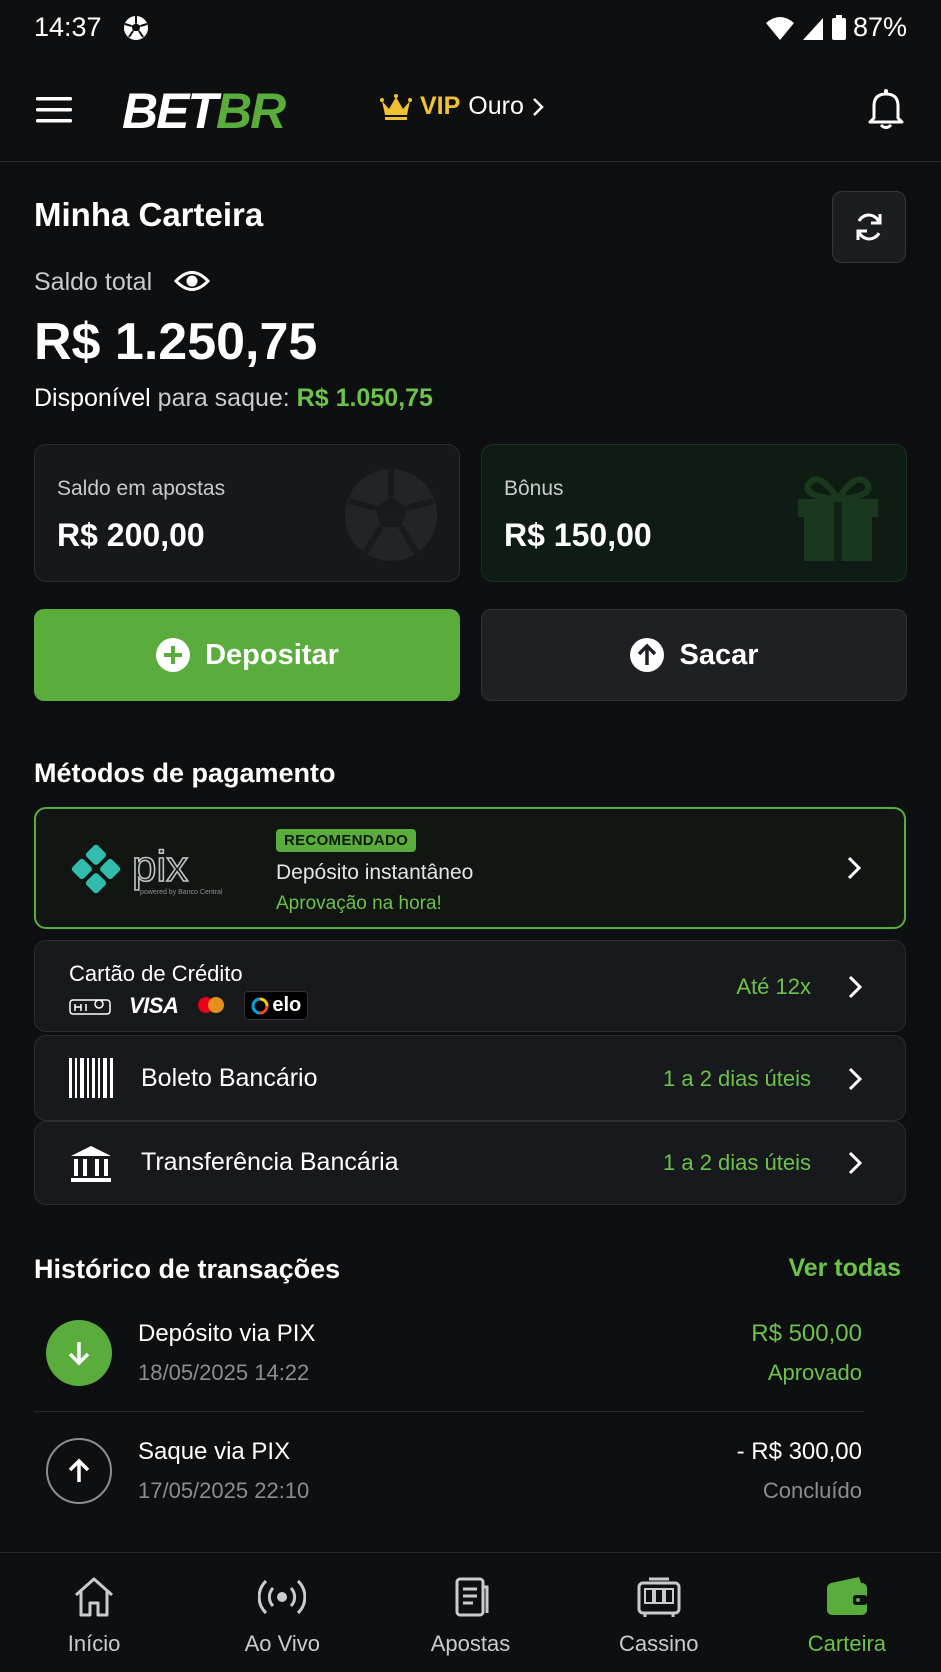 The height and width of the screenshot is (1672, 941). Describe the element at coordinates (396, 106) in the screenshot. I see `crown-icon` at that location.